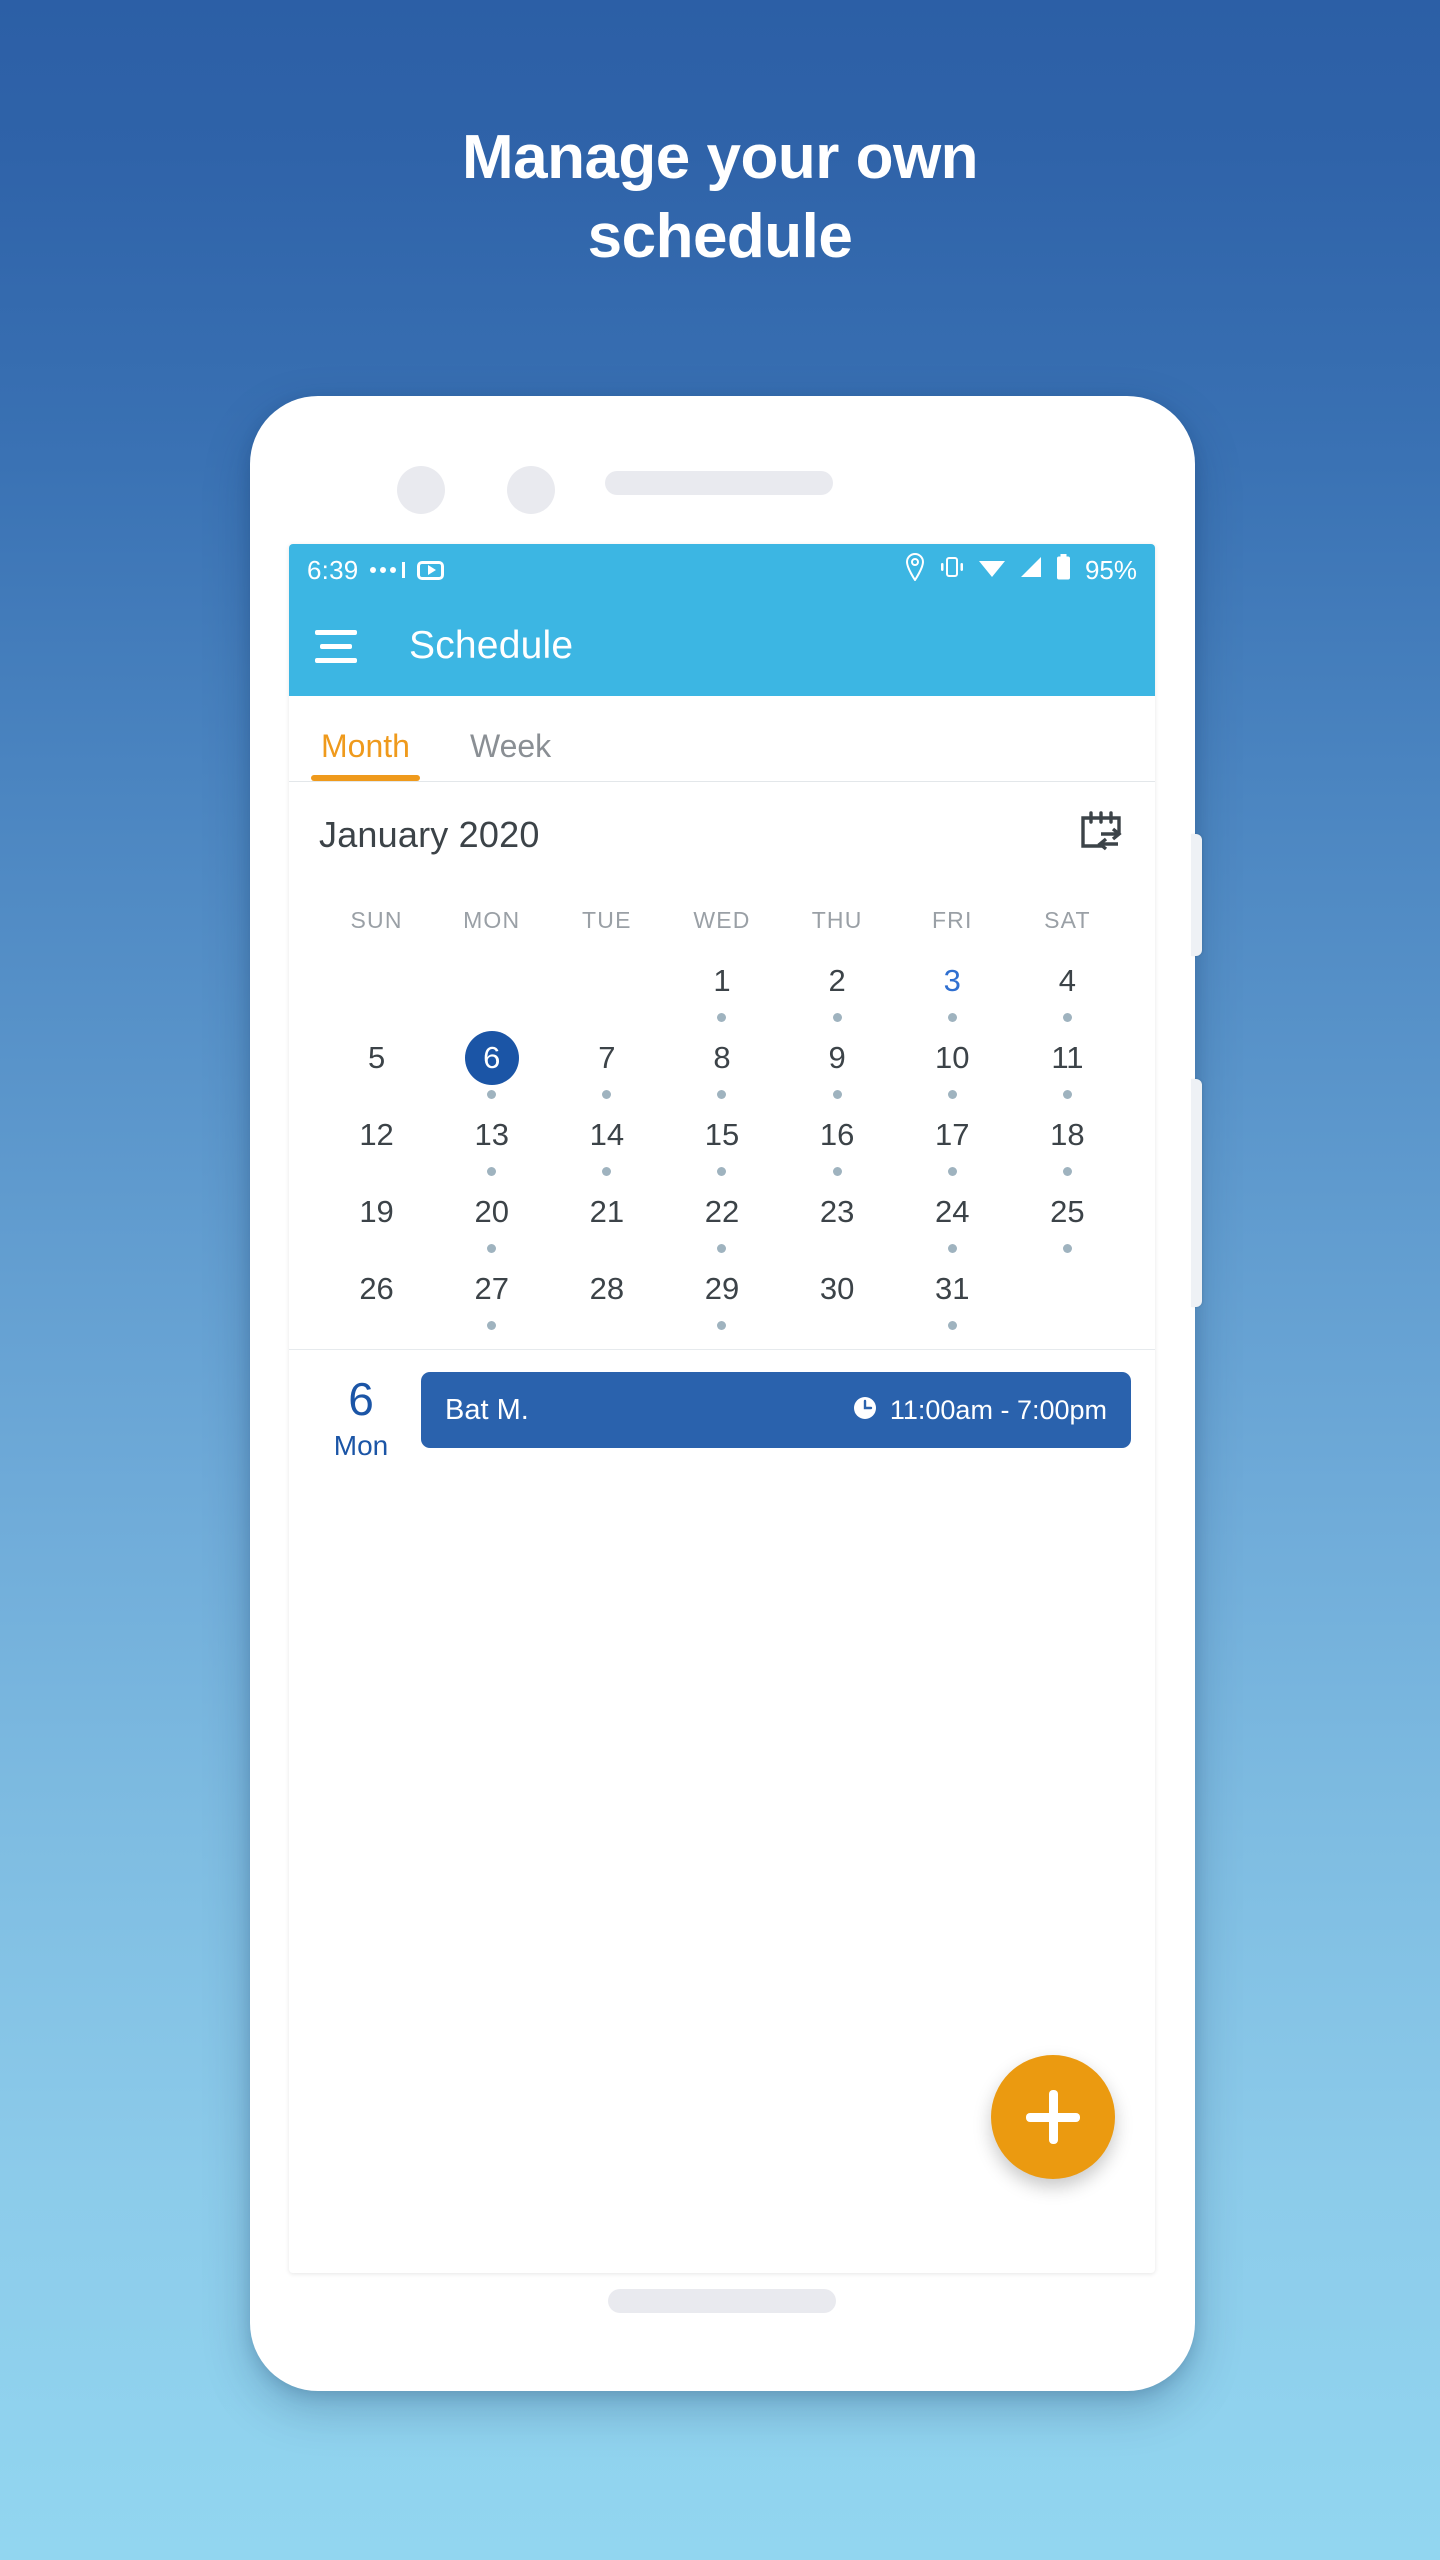  Describe the element at coordinates (510, 754) in the screenshot. I see `tab-week: Week` at that location.